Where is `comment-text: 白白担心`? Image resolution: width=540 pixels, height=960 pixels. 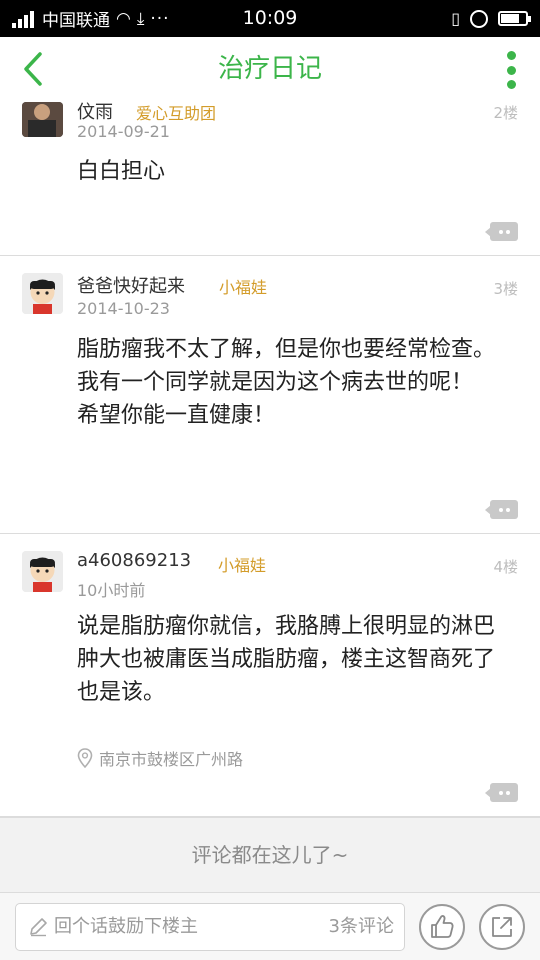
comment-text: 白白担心 is located at coordinates (121, 171).